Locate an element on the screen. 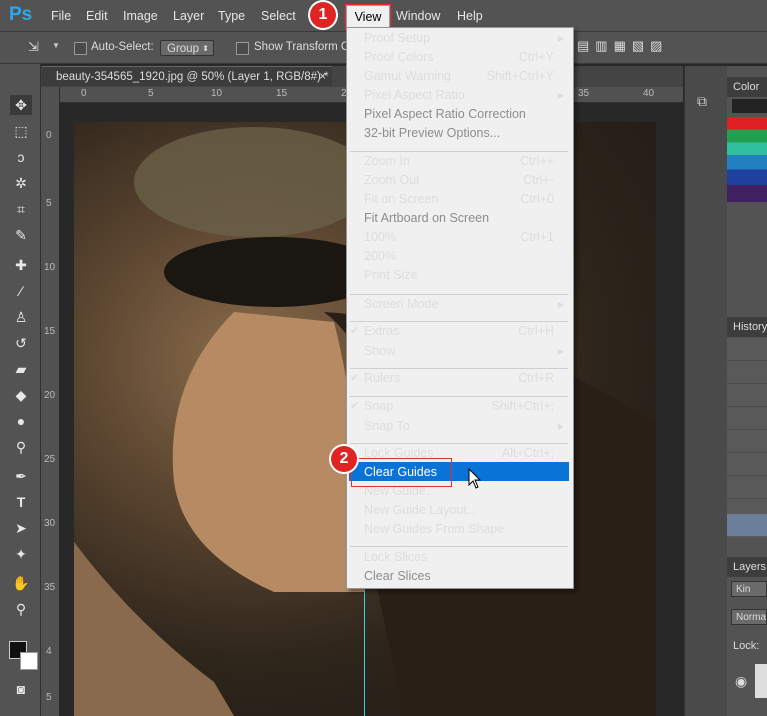 This screenshot has height=716, width=767. lasso-tool-icon: ↄ is located at coordinates (21, 157).